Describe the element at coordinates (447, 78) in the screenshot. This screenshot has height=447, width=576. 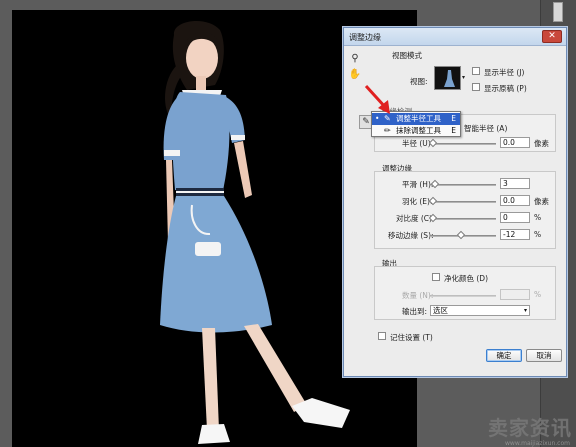
I see `view-thumbnail` at that location.